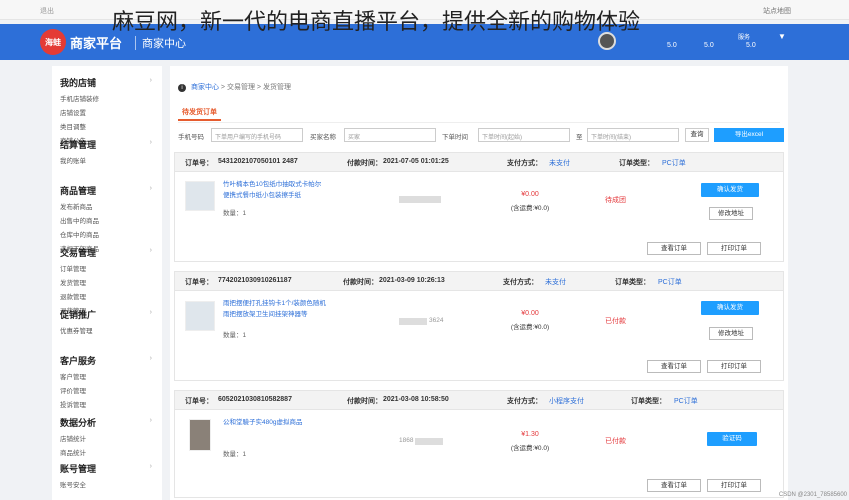 Image resolution: width=849 pixels, height=500 pixels. I want to click on logo: 海蛙, so click(53, 42).